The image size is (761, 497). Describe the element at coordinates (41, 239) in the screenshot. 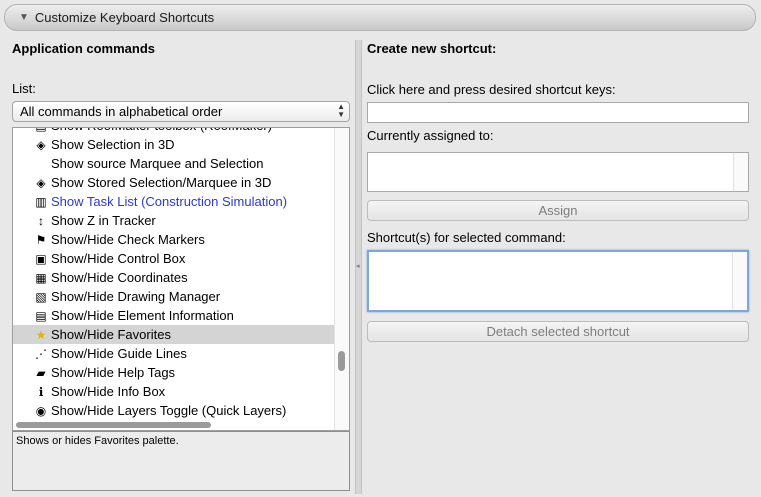

I see `check-markers-icon: ⚑` at that location.